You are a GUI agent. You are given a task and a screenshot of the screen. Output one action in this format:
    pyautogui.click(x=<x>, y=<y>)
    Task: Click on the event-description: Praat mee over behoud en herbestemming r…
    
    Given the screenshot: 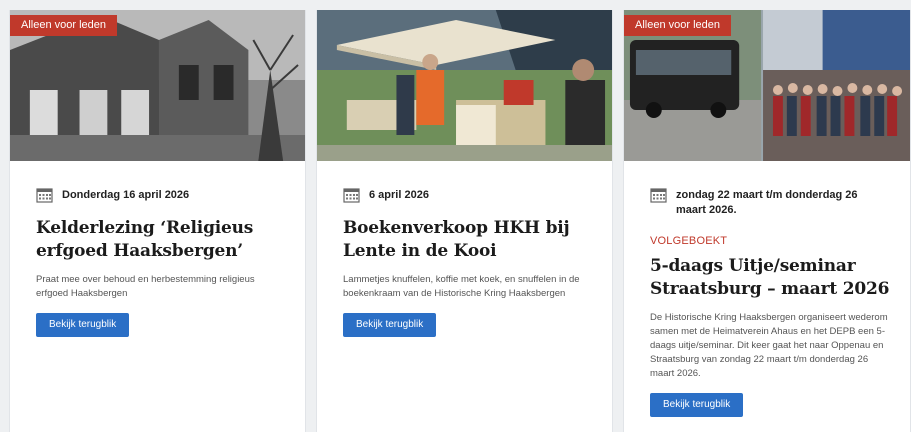 What is the action you would take?
    pyautogui.click(x=145, y=286)
    